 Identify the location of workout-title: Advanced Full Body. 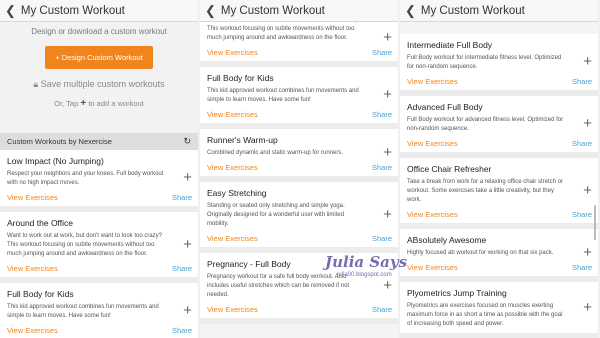
(445, 107).